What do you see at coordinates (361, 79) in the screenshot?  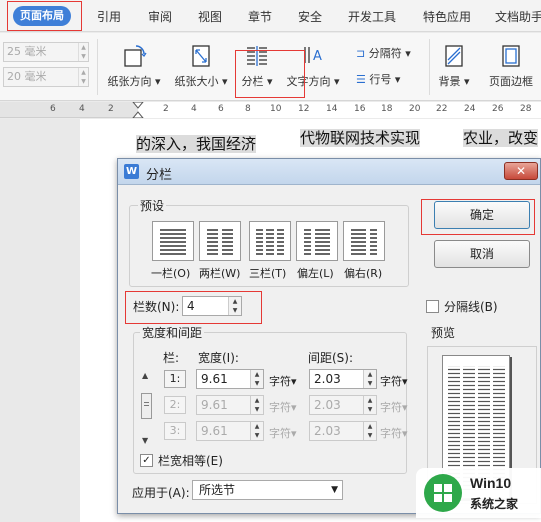 I see `line-number-icon: ☰` at bounding box center [361, 79].